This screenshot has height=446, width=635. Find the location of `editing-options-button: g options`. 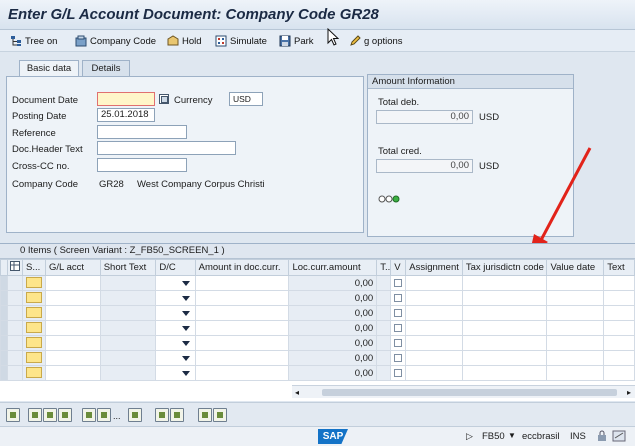

editing-options-button: g options is located at coordinates (376, 41).